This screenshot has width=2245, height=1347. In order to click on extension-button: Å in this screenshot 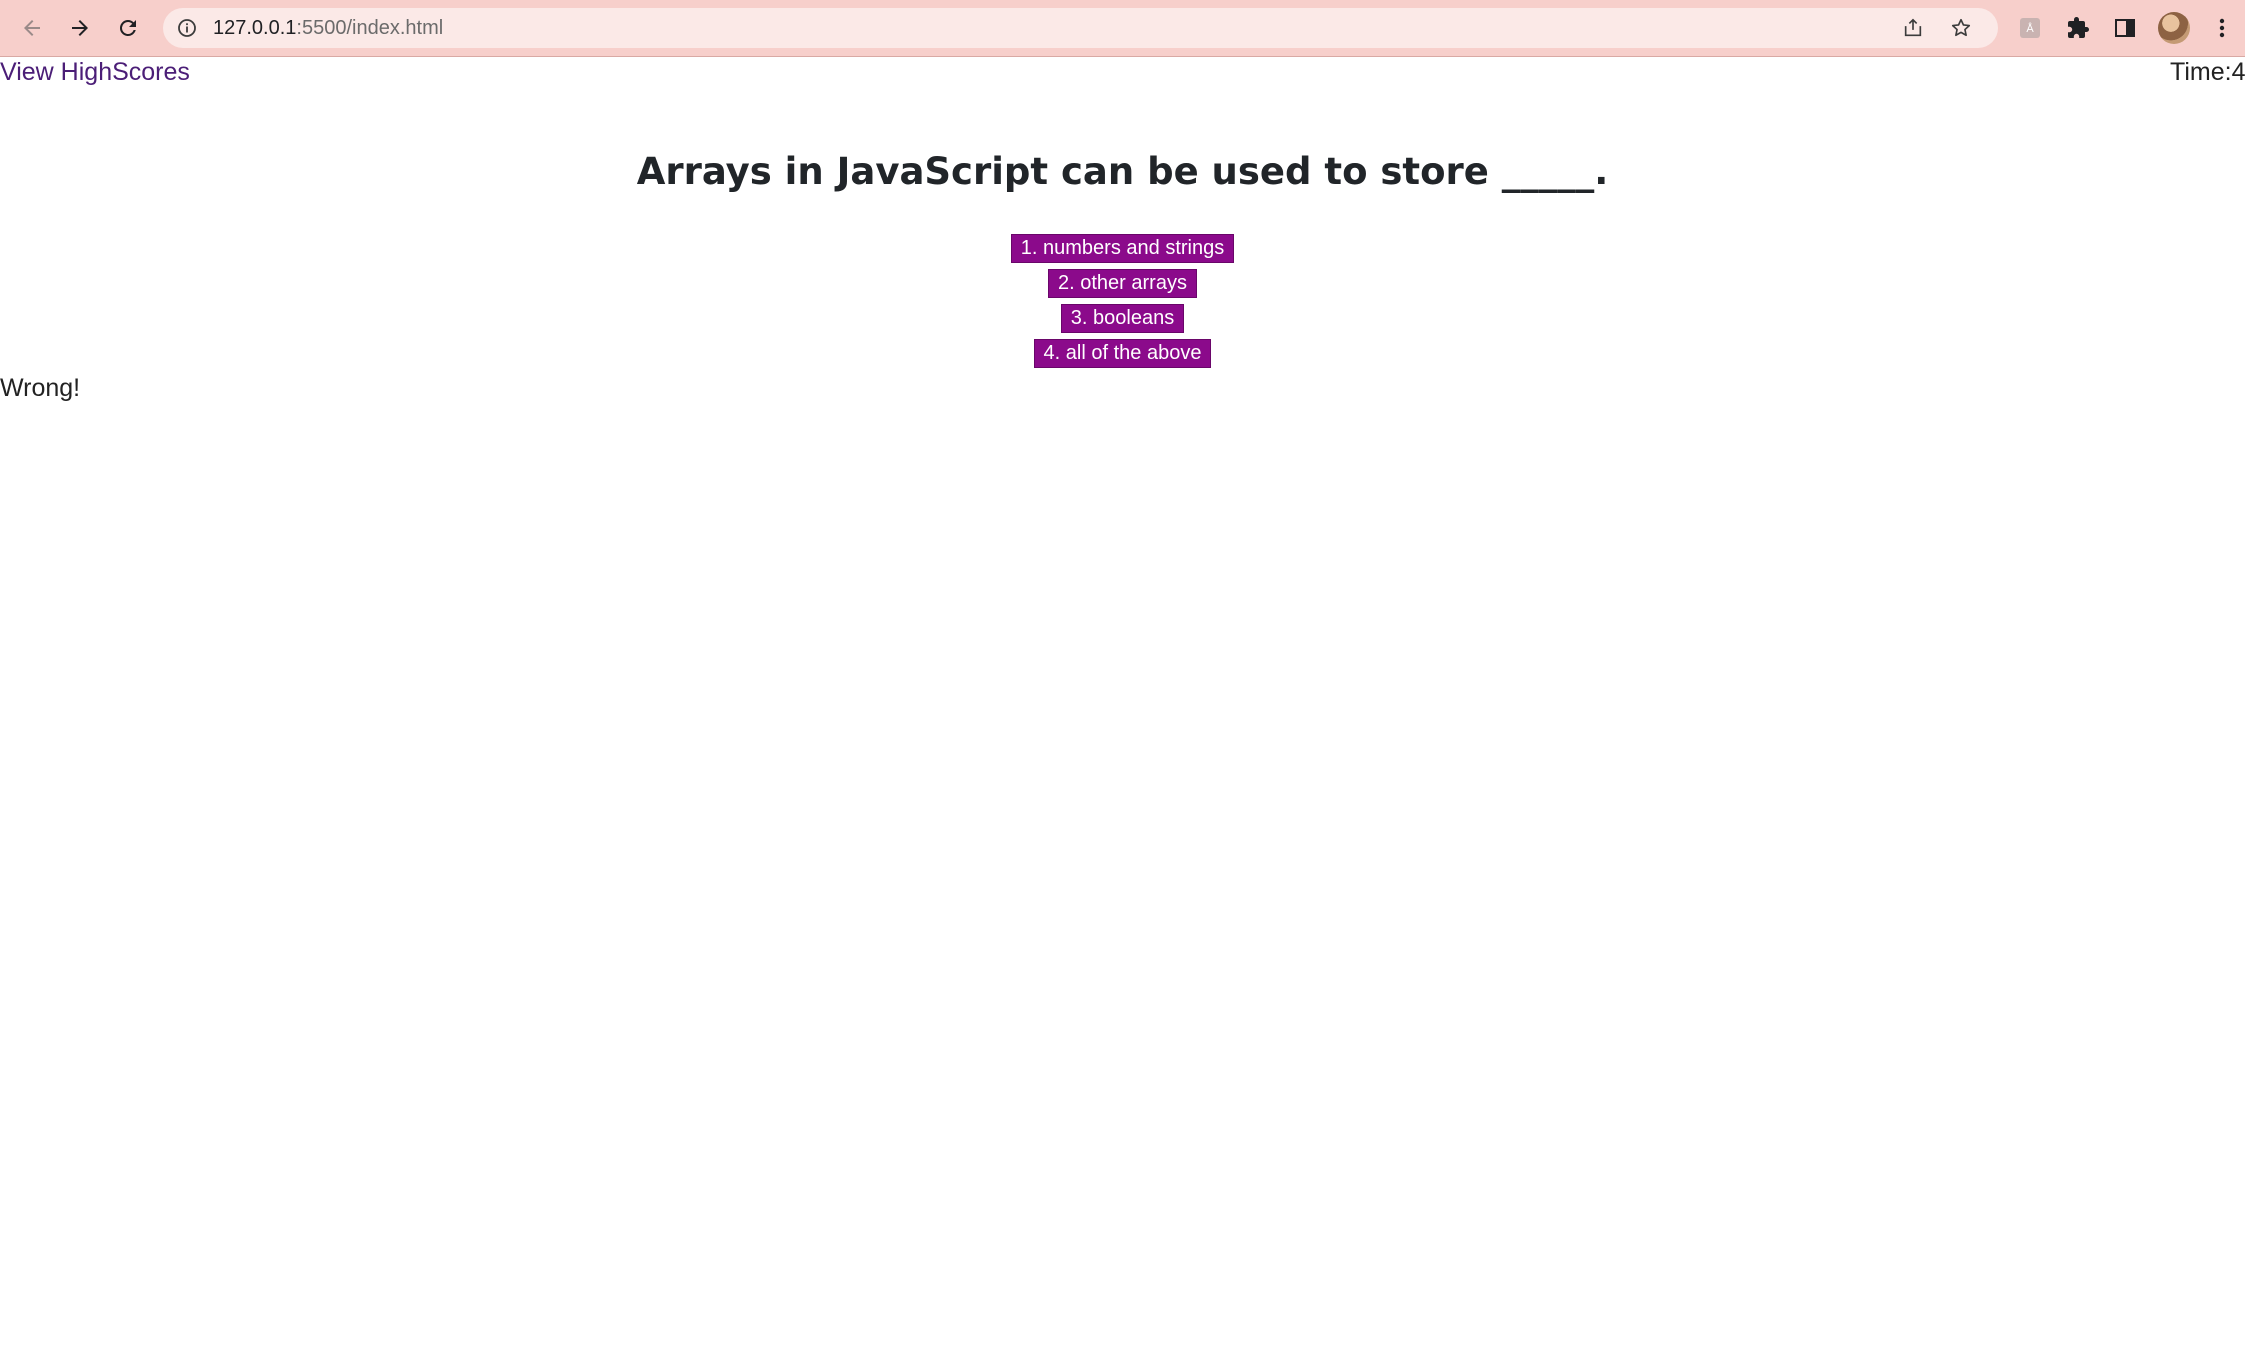, I will do `click(2030, 28)`.